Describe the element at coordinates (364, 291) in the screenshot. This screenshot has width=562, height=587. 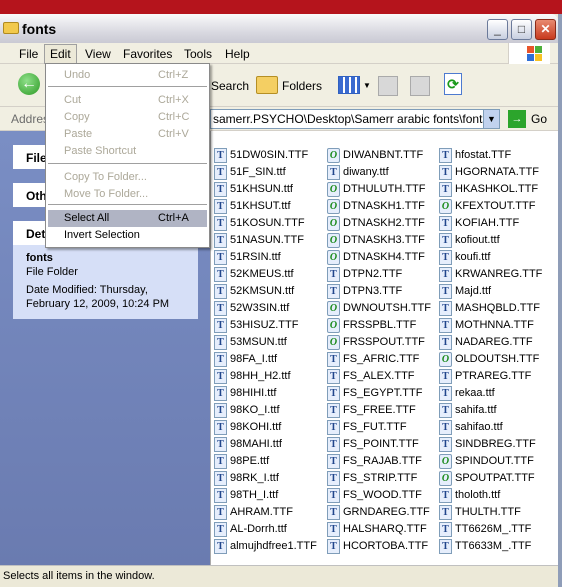
I see `file-item: T DTPN3.TTF` at that location.